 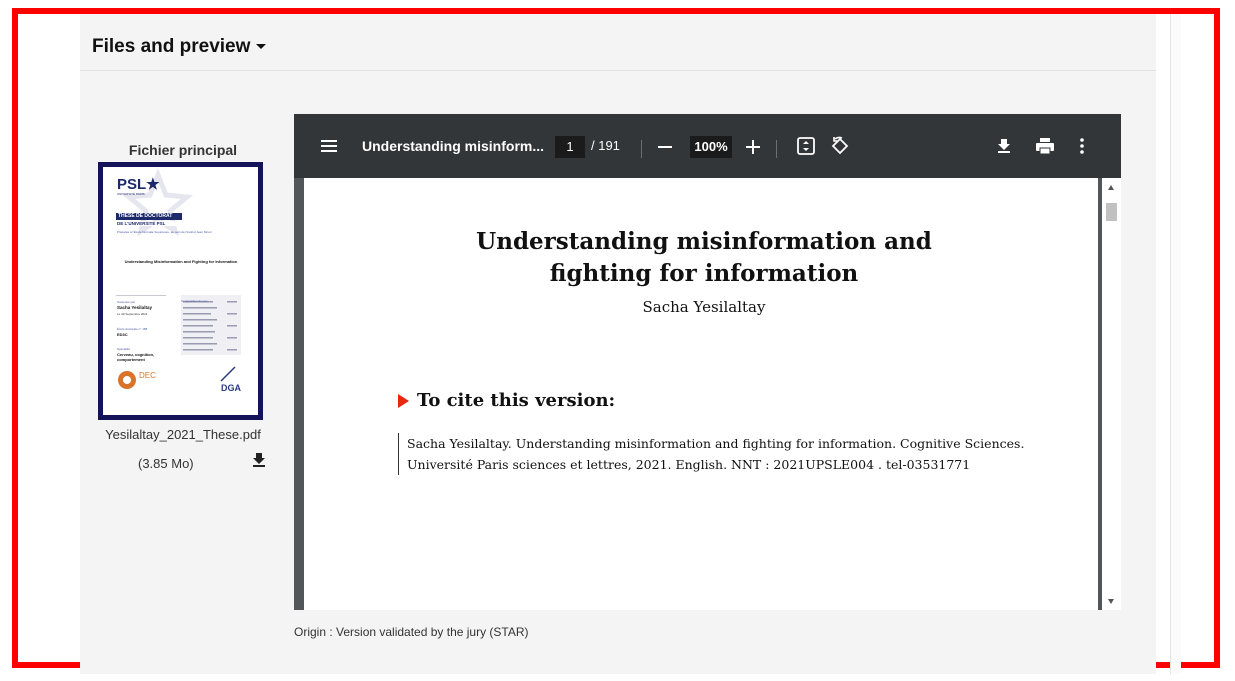 What do you see at coordinates (171, 46) in the screenshot?
I see `section-title: Files and preview` at bounding box center [171, 46].